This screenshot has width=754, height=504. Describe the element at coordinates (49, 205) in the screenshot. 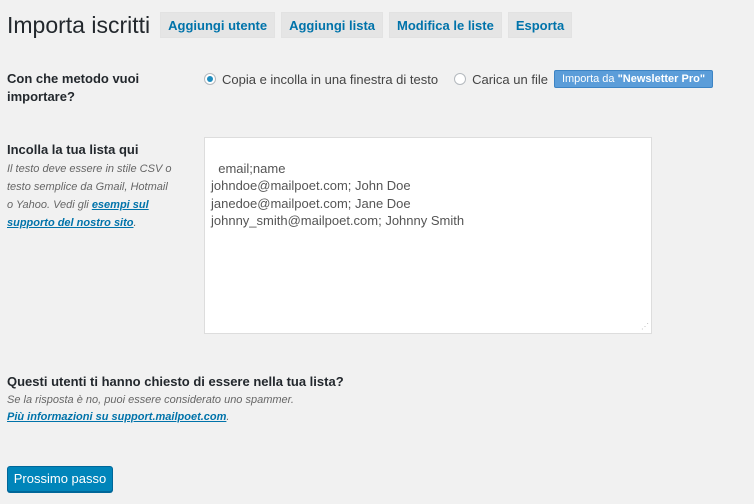

I see `paste-desc-text: o Yahoo. Vedi gli` at that location.